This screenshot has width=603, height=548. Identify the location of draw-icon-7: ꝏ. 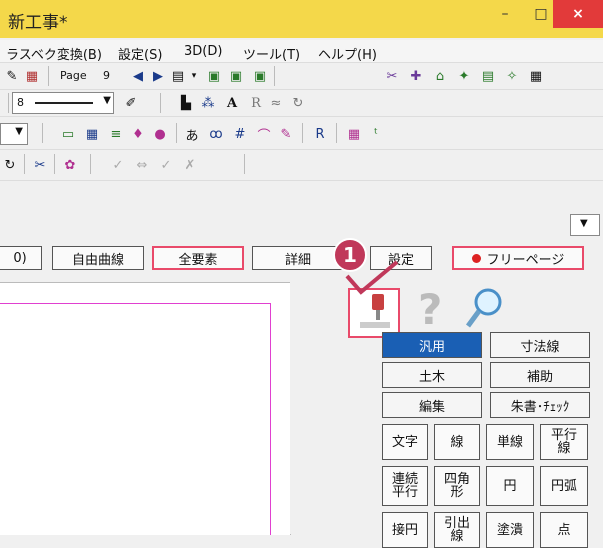
(216, 134).